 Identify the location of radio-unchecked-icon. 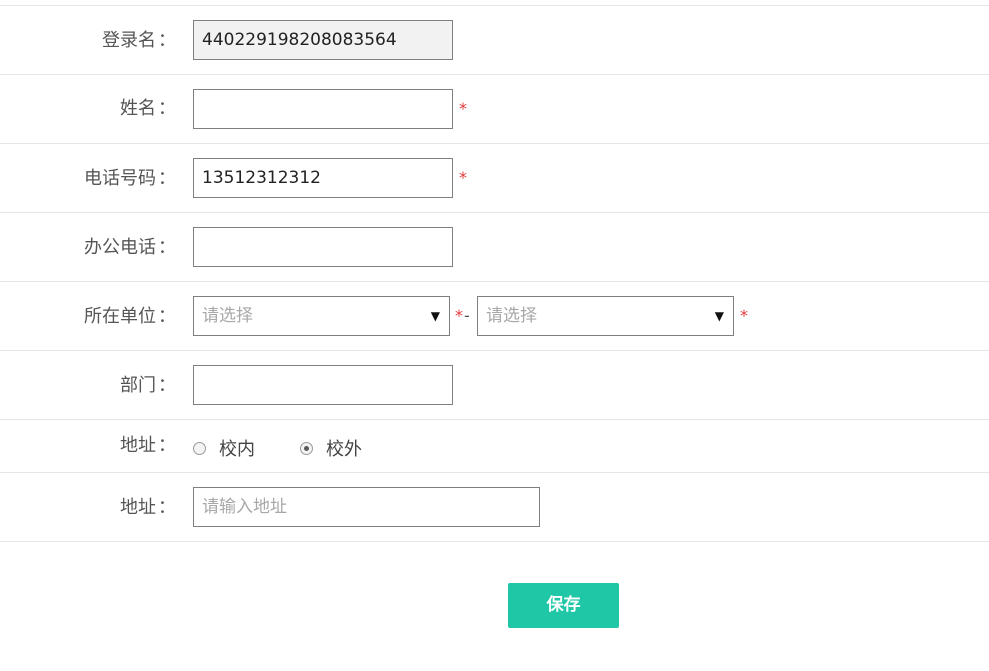
(199, 448).